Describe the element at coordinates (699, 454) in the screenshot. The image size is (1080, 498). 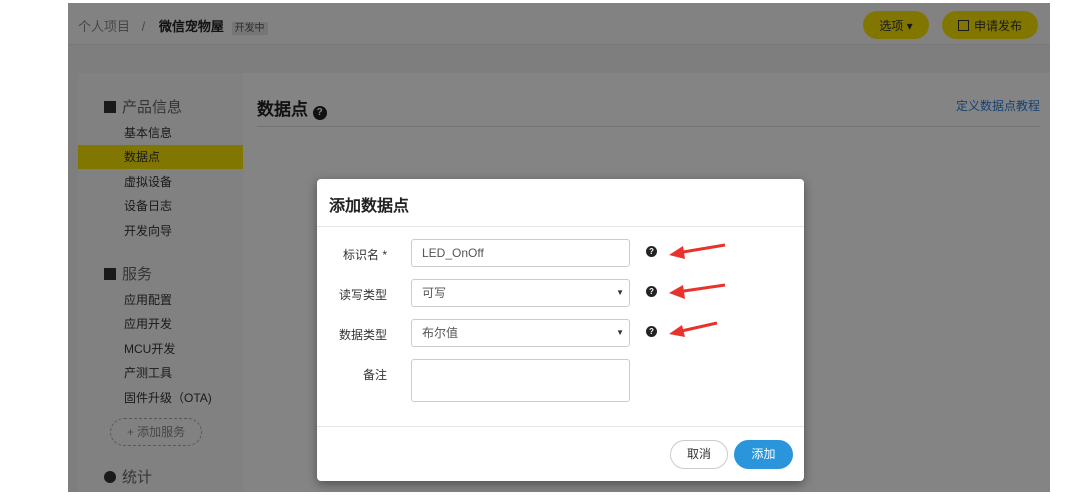
I see `cancel-button: 取消` at that location.